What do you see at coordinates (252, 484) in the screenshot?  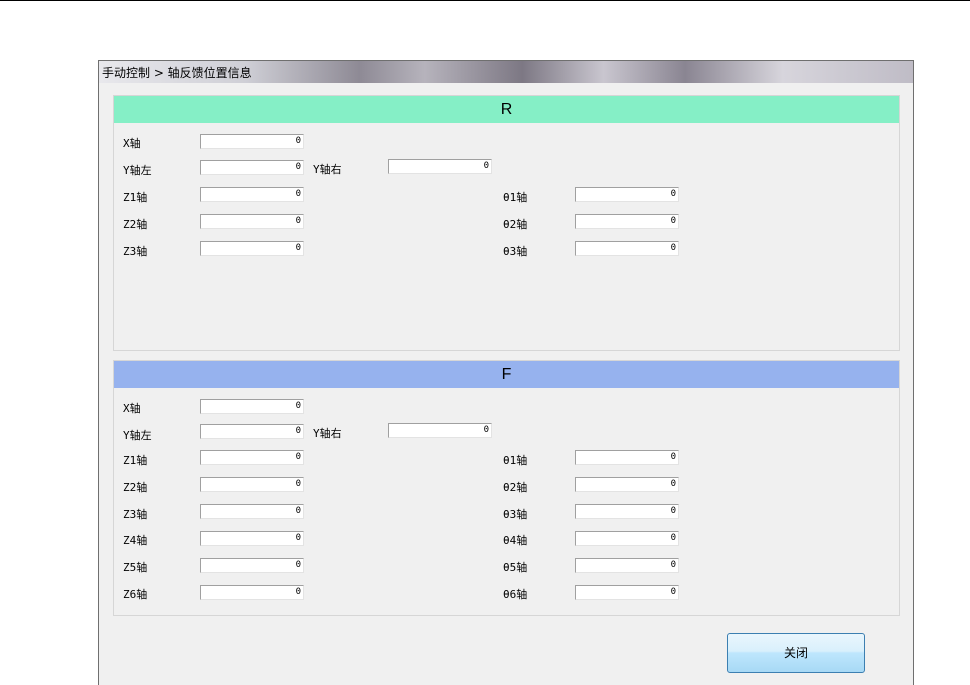 I see `f-z2-field: 0` at bounding box center [252, 484].